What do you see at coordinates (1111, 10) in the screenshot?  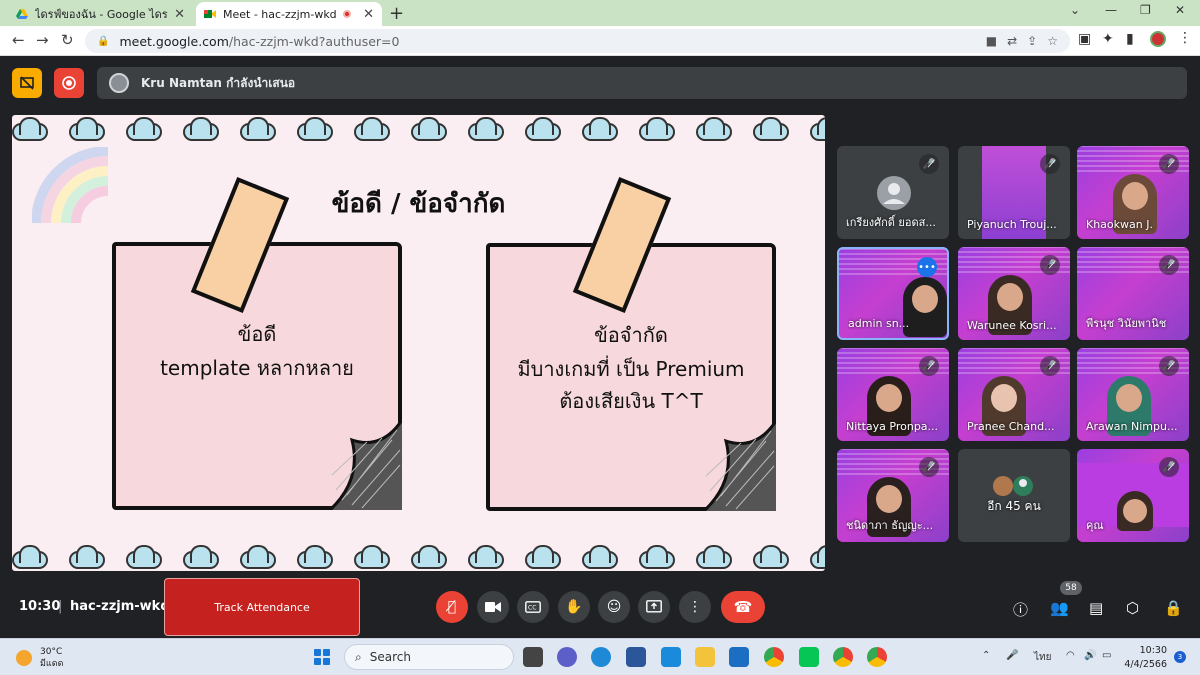 I see `minimize-button: —` at bounding box center [1111, 10].